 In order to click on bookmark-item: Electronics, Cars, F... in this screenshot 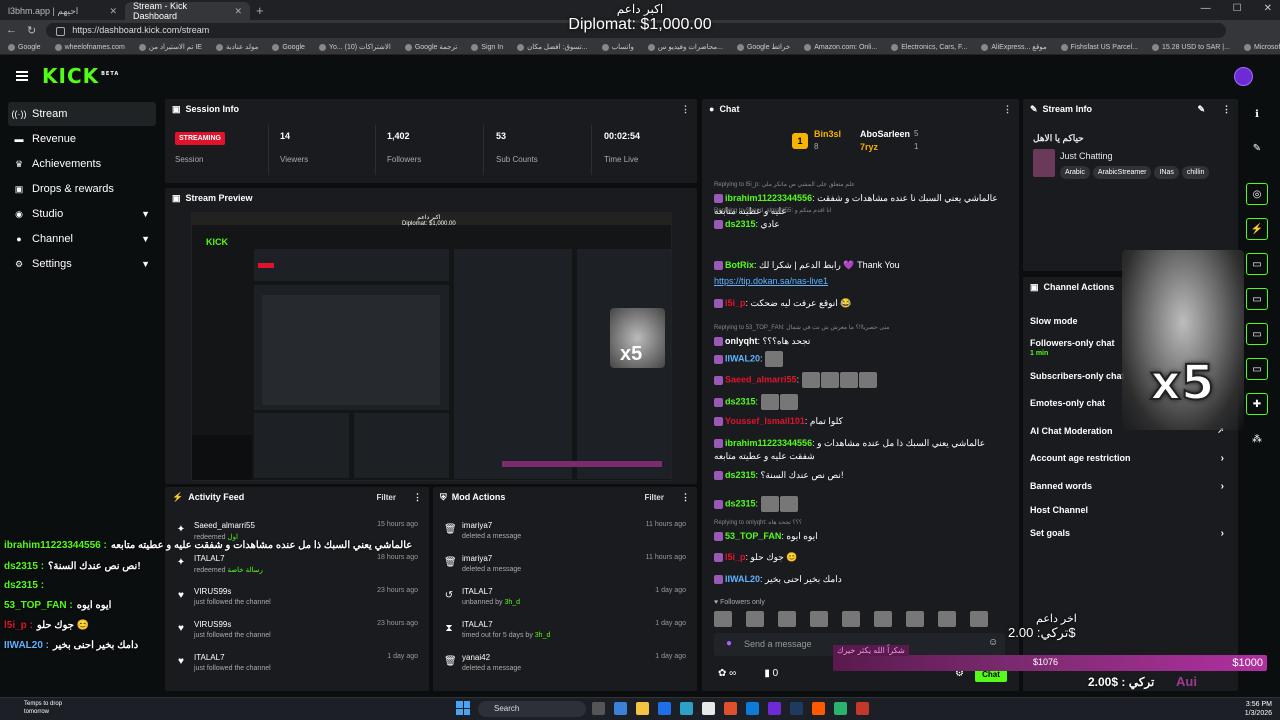, I will do `click(929, 47)`.